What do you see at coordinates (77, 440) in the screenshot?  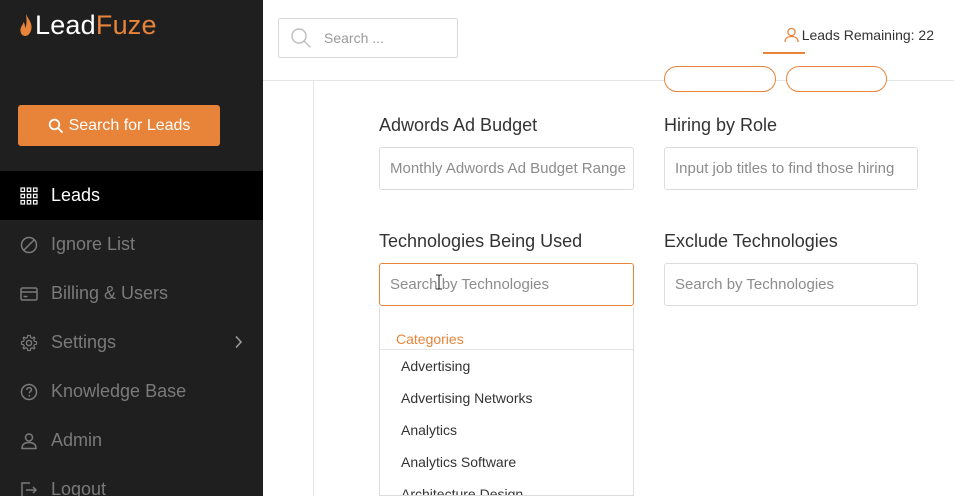 I see `sidebar-item-label: Admin` at bounding box center [77, 440].